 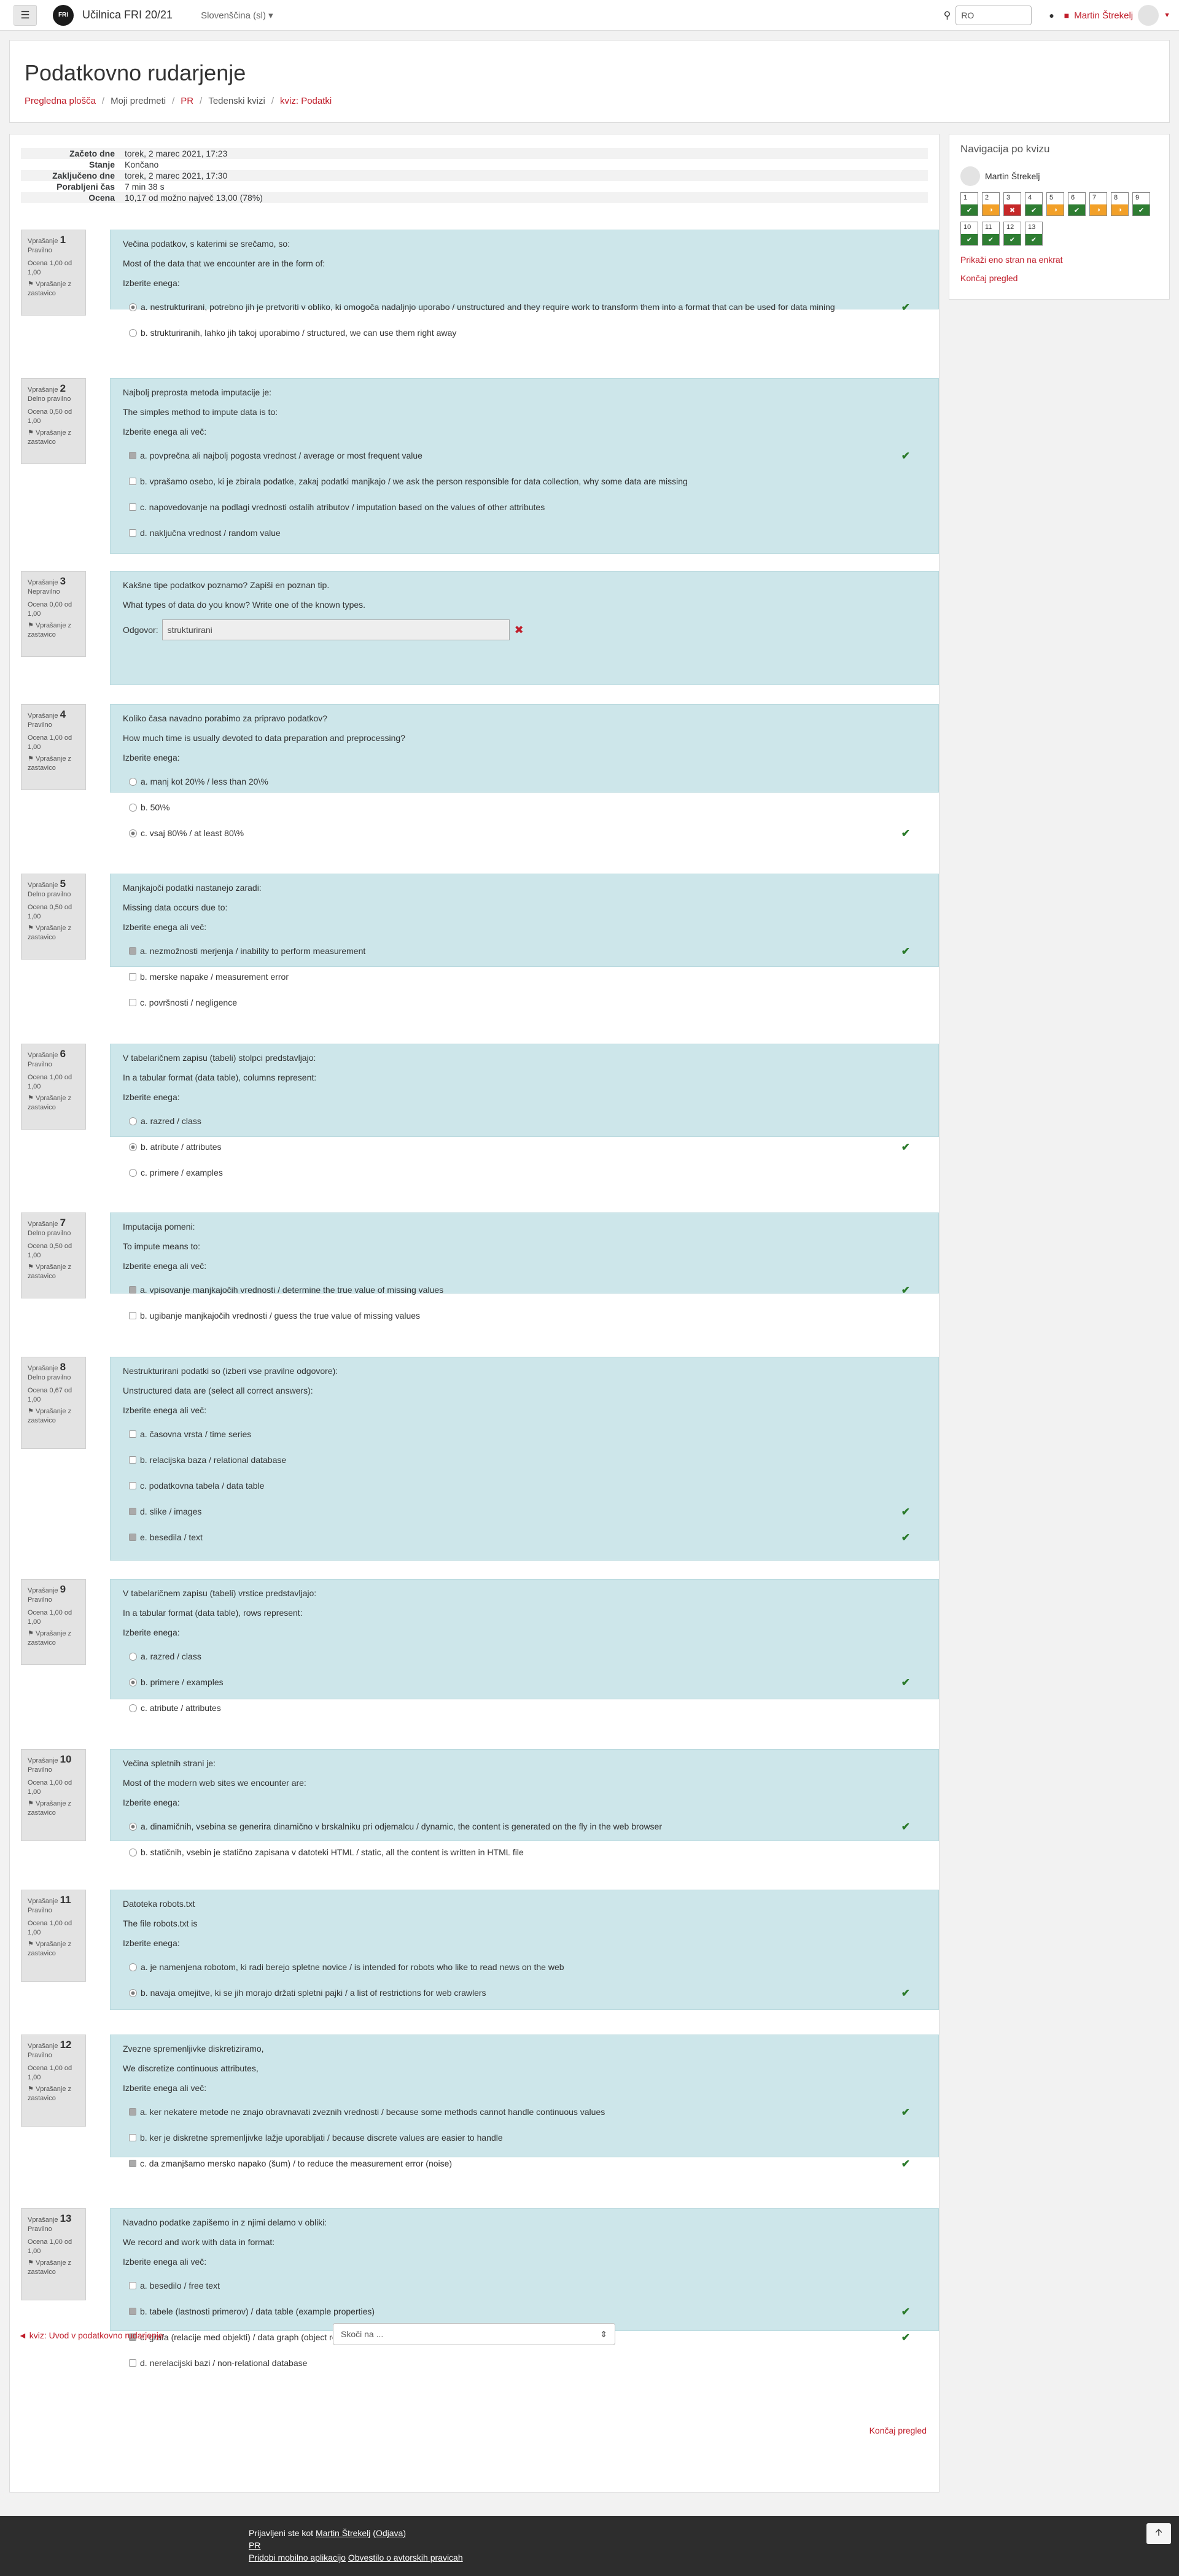 I want to click on answer-option: c. površnosti / negligence, so click(x=524, y=1002).